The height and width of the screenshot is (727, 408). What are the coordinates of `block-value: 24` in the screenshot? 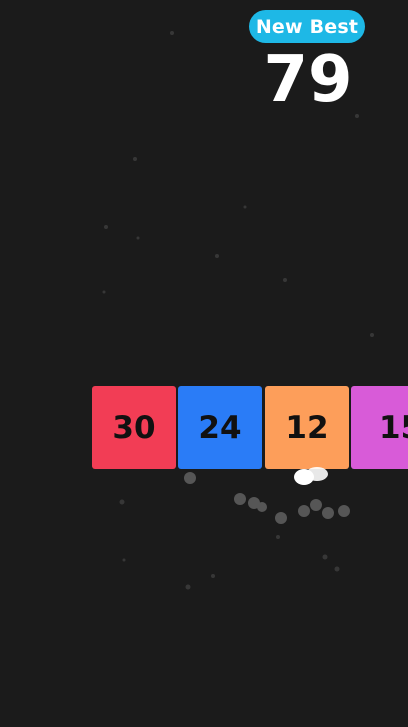 It's located at (220, 427).